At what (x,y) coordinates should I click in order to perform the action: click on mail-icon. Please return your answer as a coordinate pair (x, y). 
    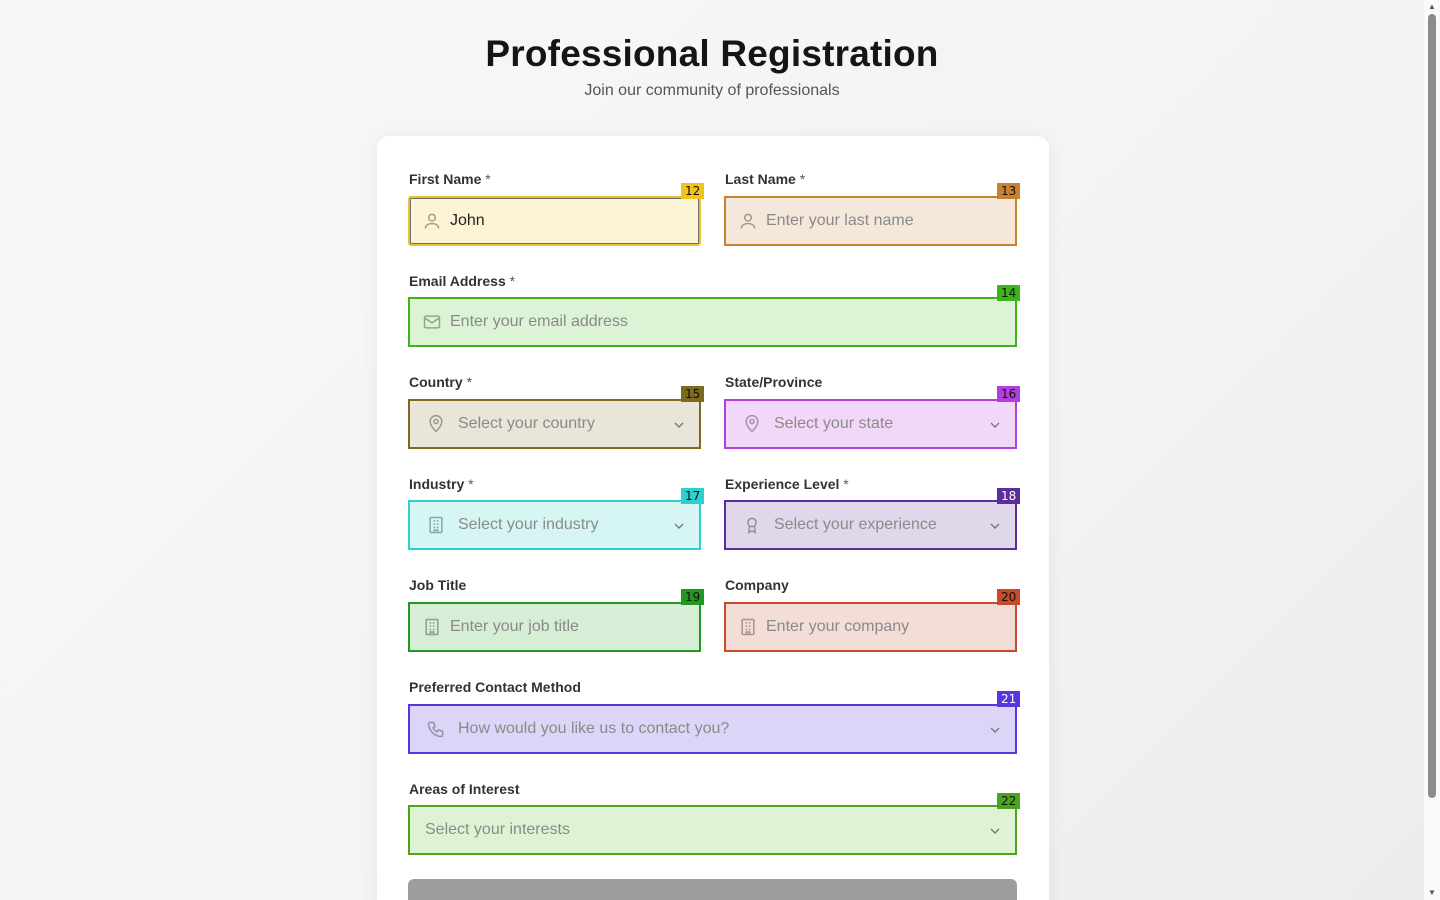
    Looking at the image, I should click on (432, 322).